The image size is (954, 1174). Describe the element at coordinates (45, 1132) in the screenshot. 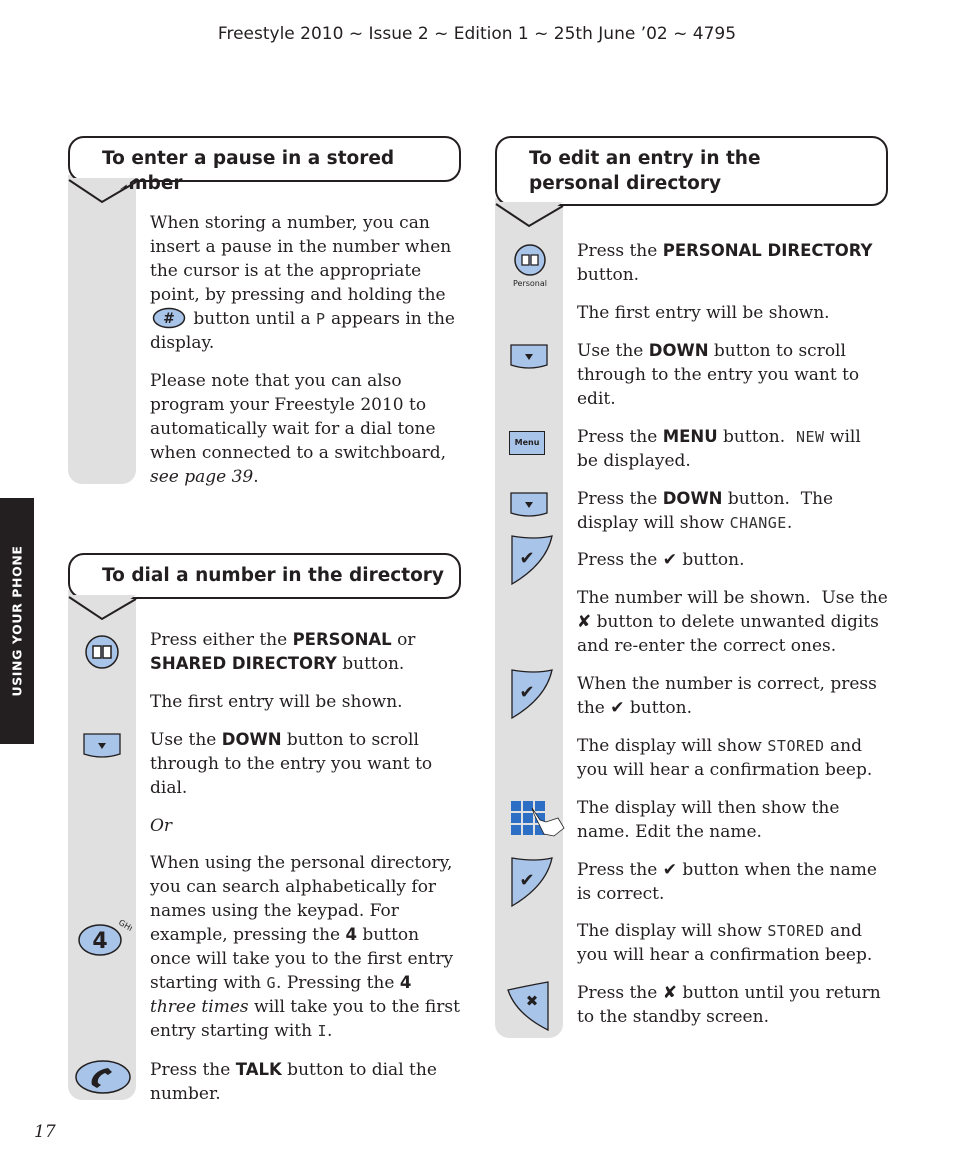

I see `page-number: 17` at that location.